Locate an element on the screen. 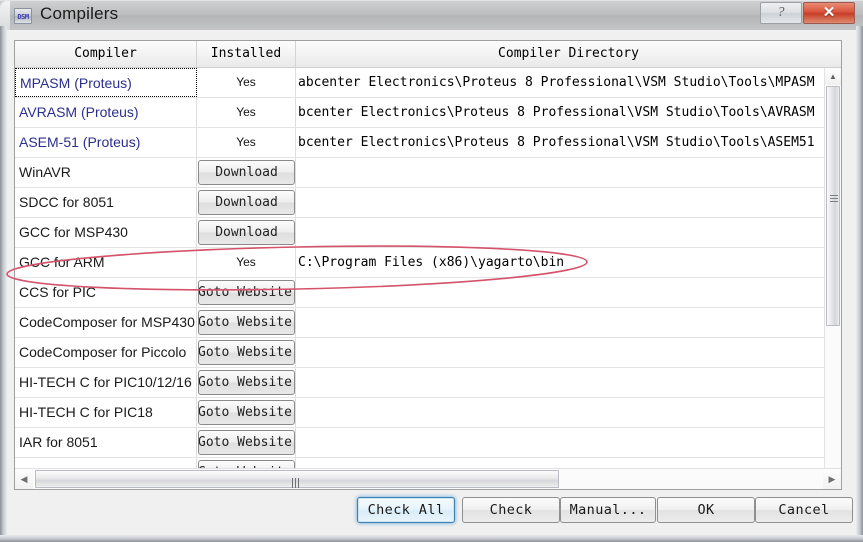  ok-button: OK is located at coordinates (706, 510).